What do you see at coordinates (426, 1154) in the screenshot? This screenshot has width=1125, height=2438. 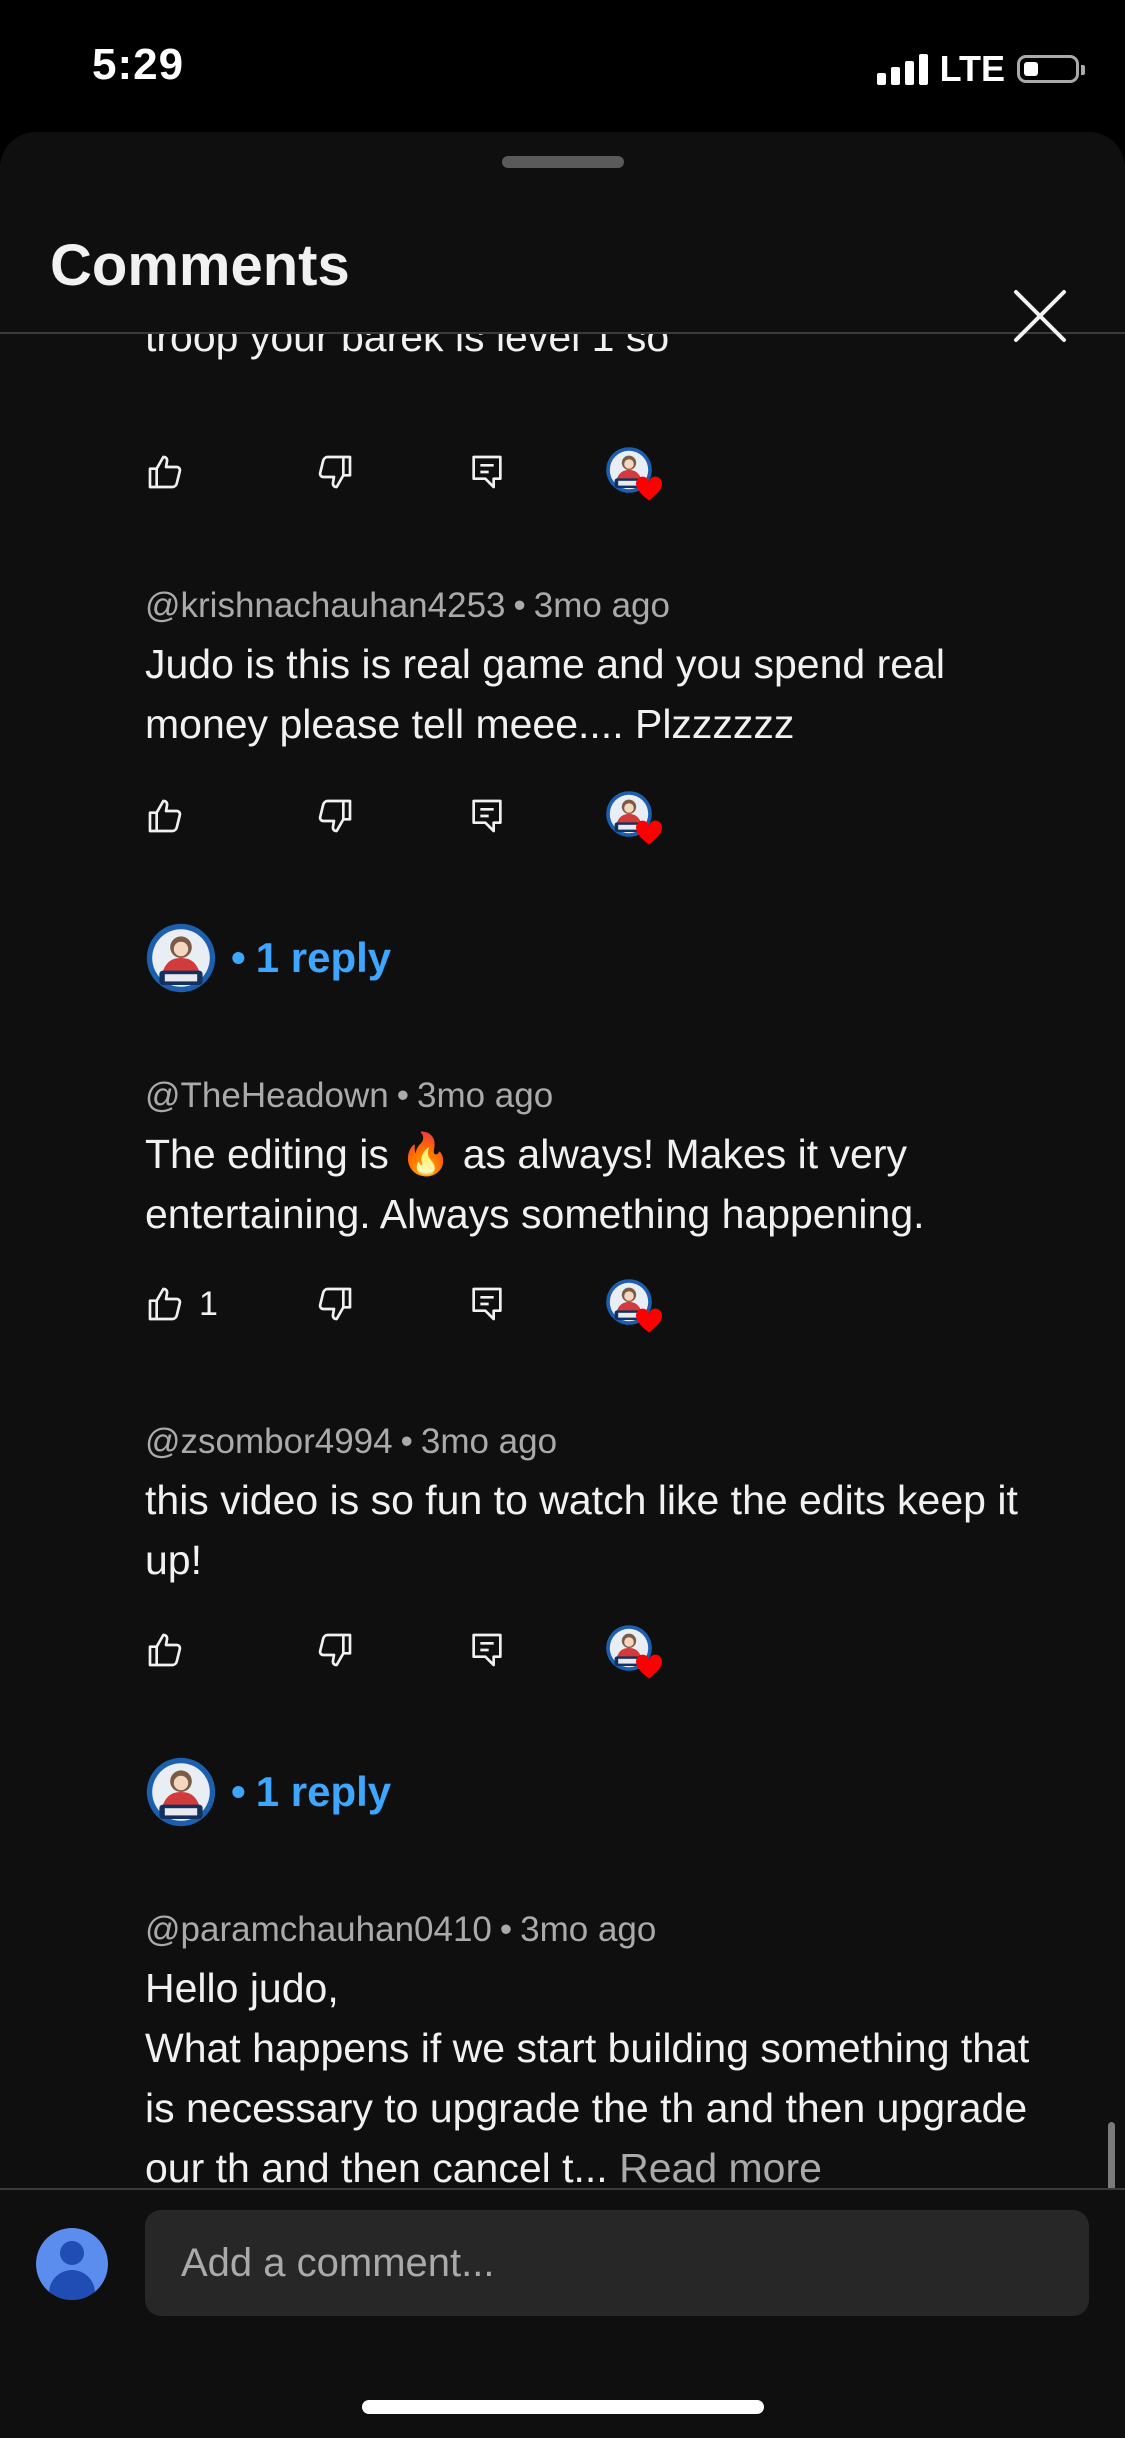 I see `fire-emoji: 🔥` at bounding box center [426, 1154].